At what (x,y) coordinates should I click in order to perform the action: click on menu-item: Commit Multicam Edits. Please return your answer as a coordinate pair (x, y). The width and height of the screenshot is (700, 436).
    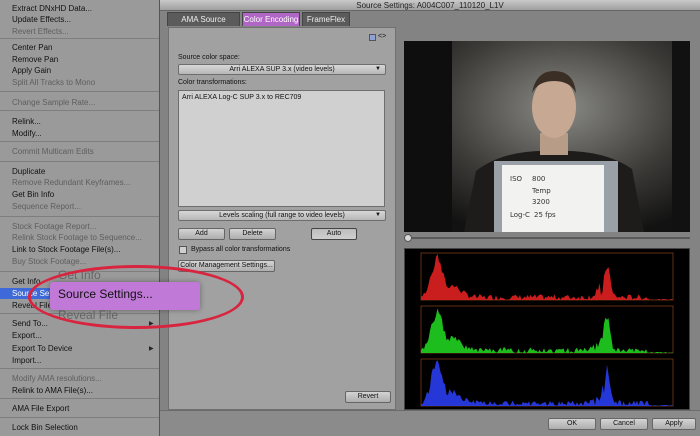
    Looking at the image, I should click on (53, 151).